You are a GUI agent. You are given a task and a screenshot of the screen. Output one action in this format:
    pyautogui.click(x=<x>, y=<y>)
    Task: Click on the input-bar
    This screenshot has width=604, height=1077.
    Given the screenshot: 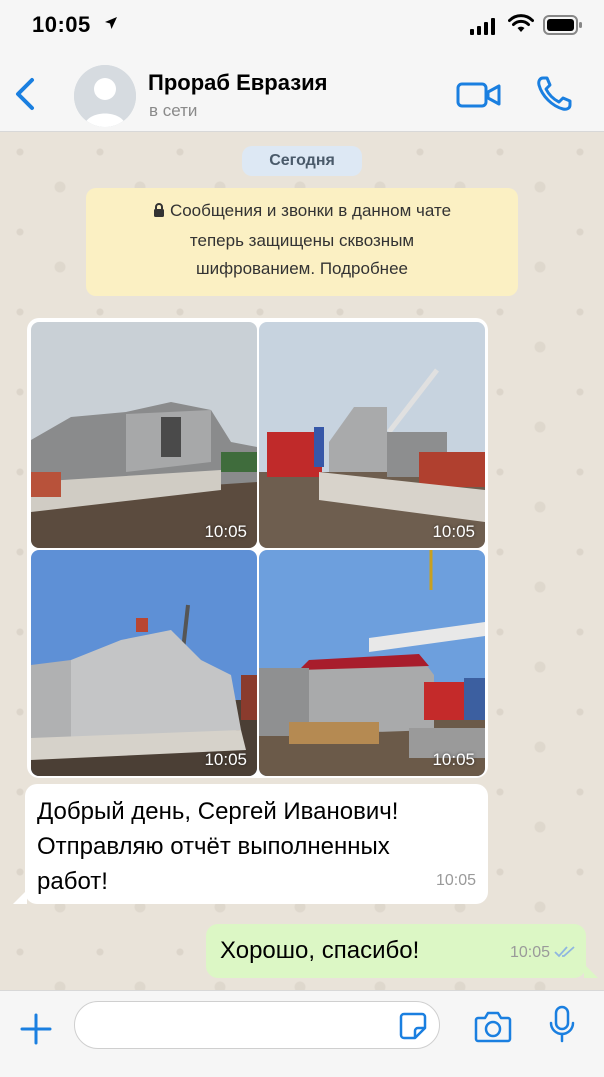 What is the action you would take?
    pyautogui.click(x=302, y=1033)
    